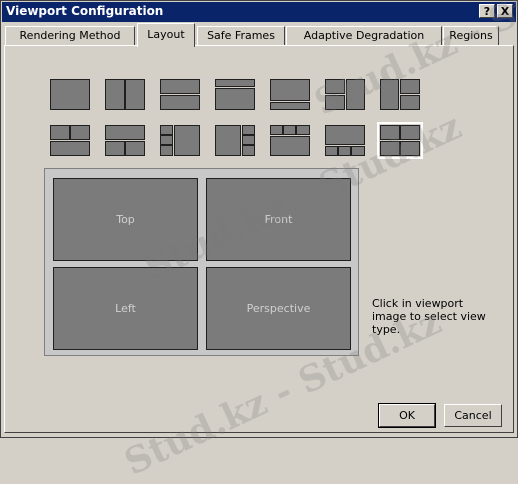 The height and width of the screenshot is (484, 518). I want to click on help-button: ?, so click(487, 11).